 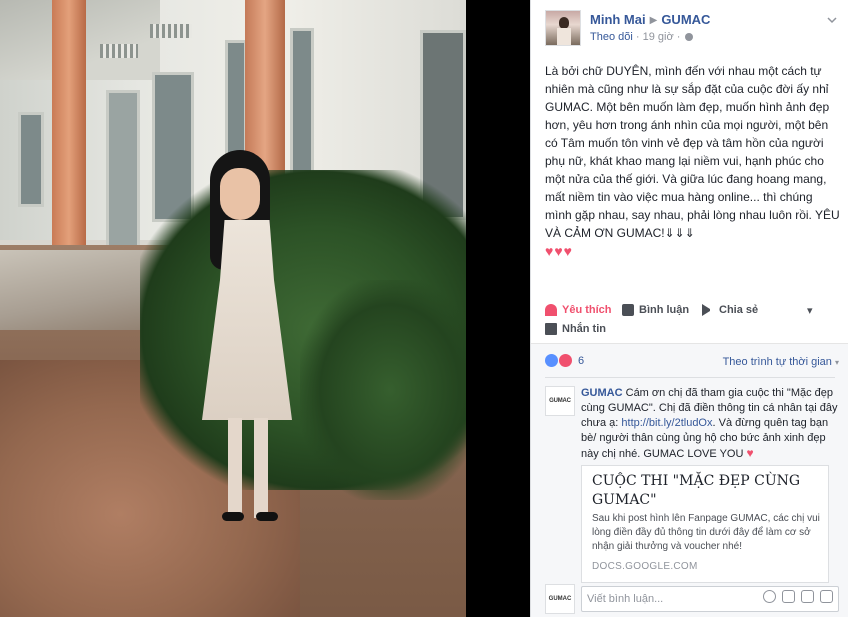 I want to click on love-reaction-icon, so click(x=565, y=360).